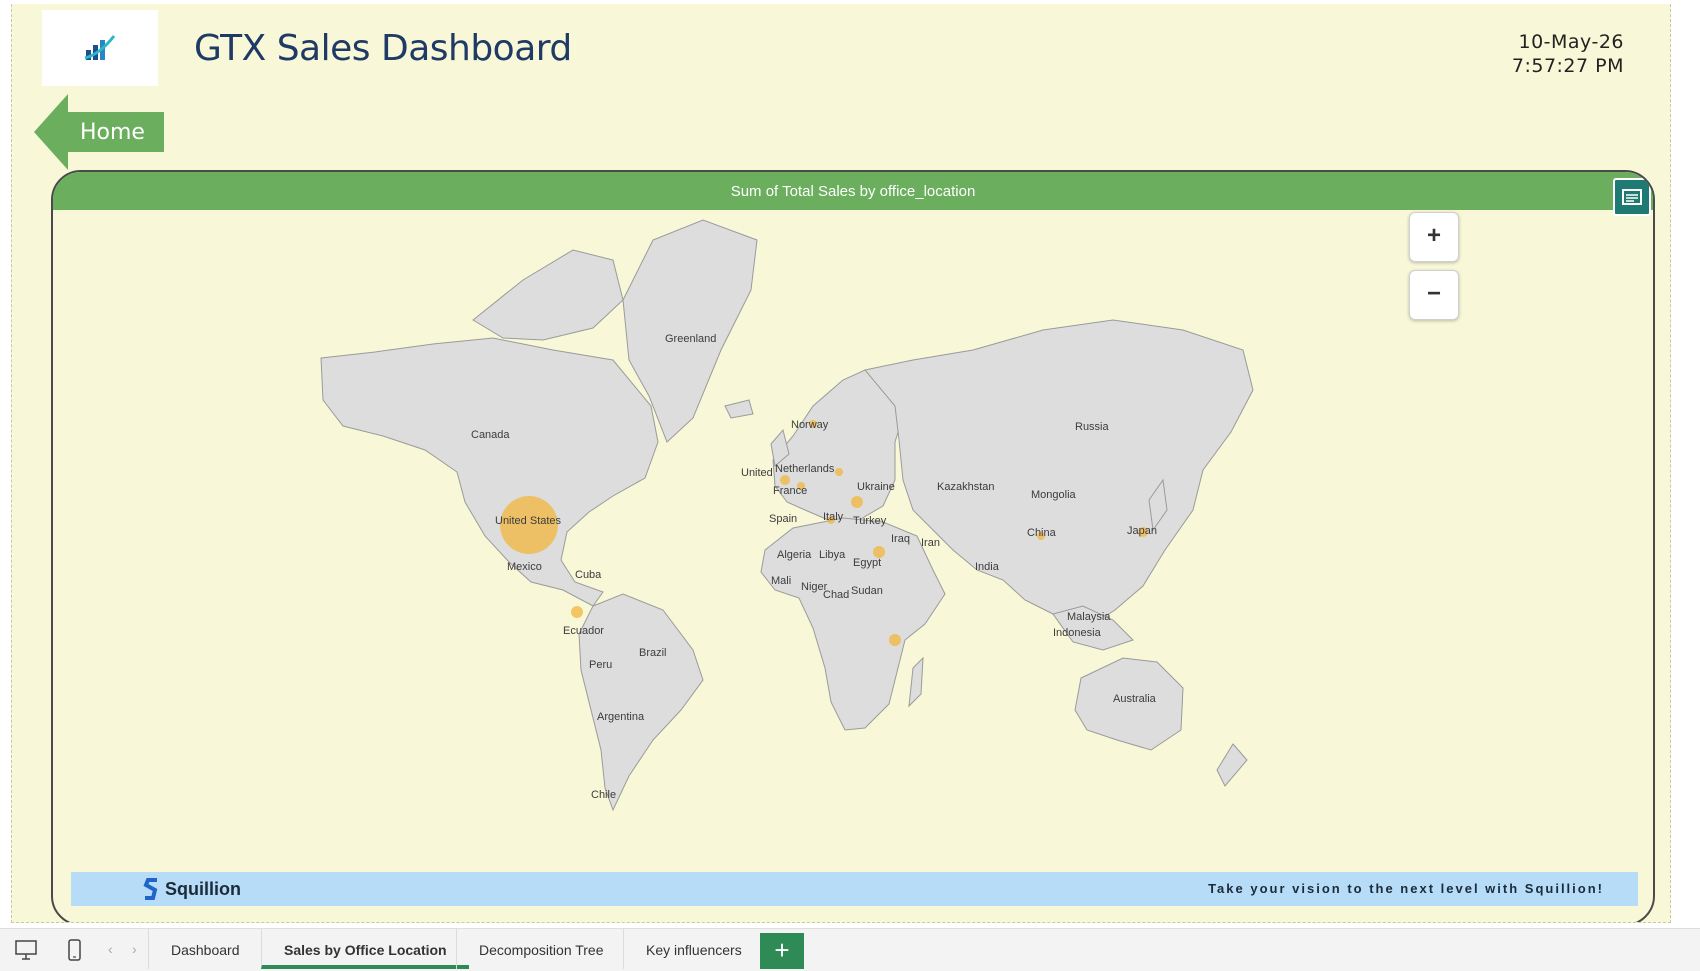  Describe the element at coordinates (857, 502) in the screenshot. I see `bubble-ukraine` at that location.